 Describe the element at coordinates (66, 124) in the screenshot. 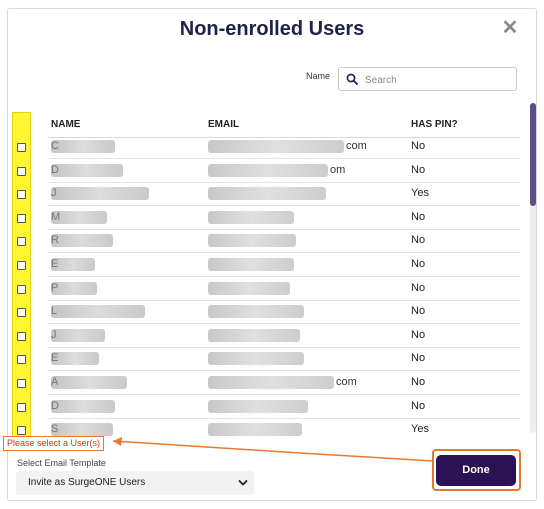

I see `column-header-name: NAME` at that location.